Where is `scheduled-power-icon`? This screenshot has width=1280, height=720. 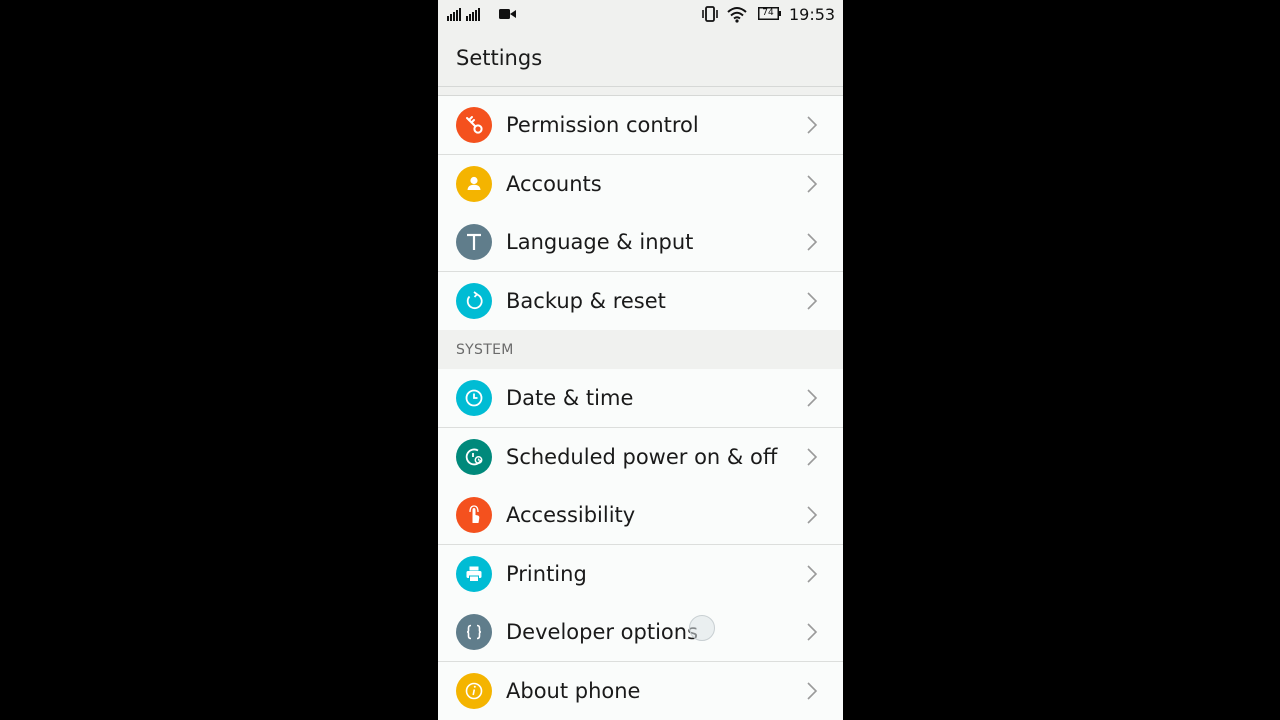 scheduled-power-icon is located at coordinates (474, 457).